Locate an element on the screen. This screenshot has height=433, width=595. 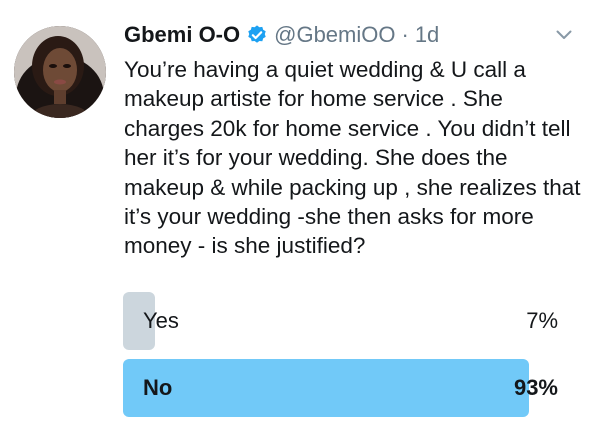
timestamp: 1d is located at coordinates (427, 35).